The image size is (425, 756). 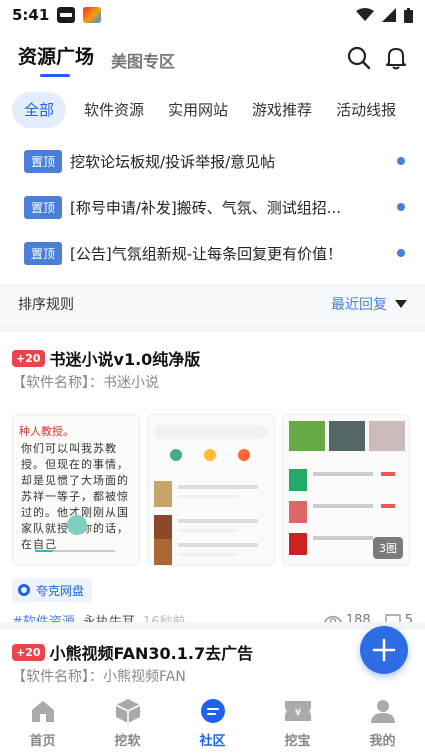 I want to click on nav-dig-software: 挖软, so click(x=127, y=722).